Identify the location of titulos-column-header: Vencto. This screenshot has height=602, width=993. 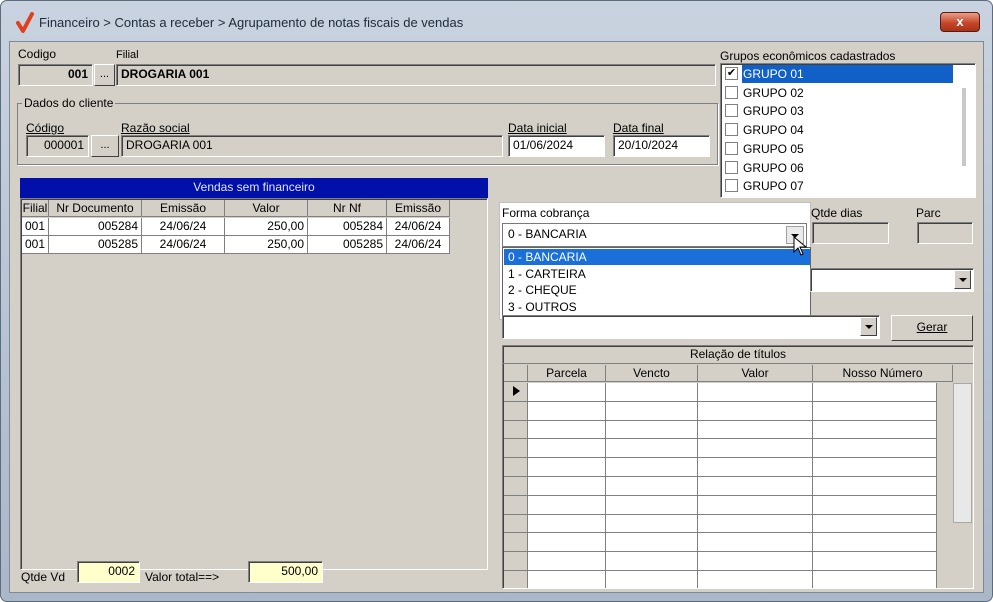
(652, 373).